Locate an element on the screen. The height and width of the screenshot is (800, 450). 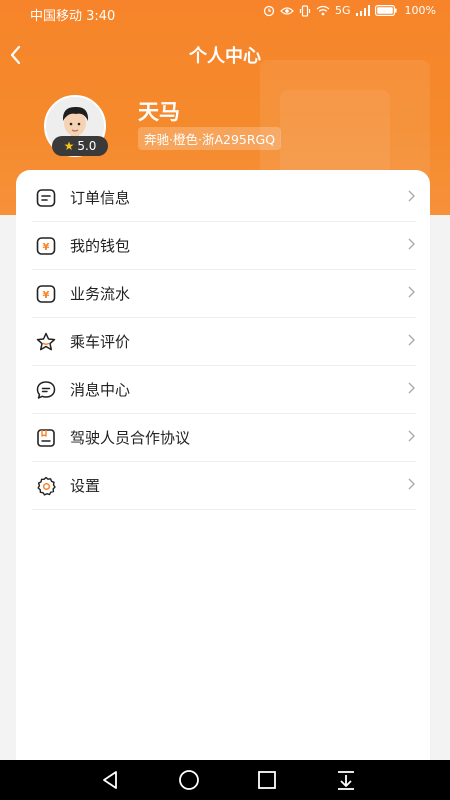
menu-label: 消息中心 is located at coordinates (100, 390).